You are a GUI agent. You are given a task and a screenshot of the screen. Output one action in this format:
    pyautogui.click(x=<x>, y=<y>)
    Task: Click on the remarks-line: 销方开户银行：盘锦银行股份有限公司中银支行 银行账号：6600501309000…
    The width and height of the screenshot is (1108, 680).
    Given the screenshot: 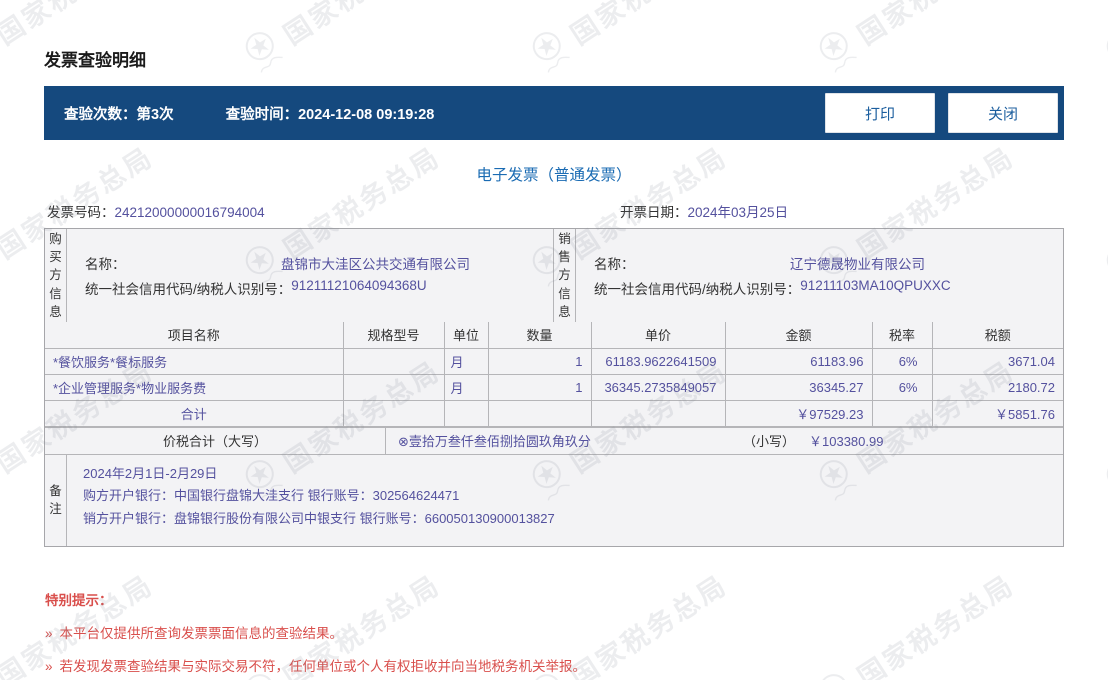 What is the action you would take?
    pyautogui.click(x=319, y=518)
    